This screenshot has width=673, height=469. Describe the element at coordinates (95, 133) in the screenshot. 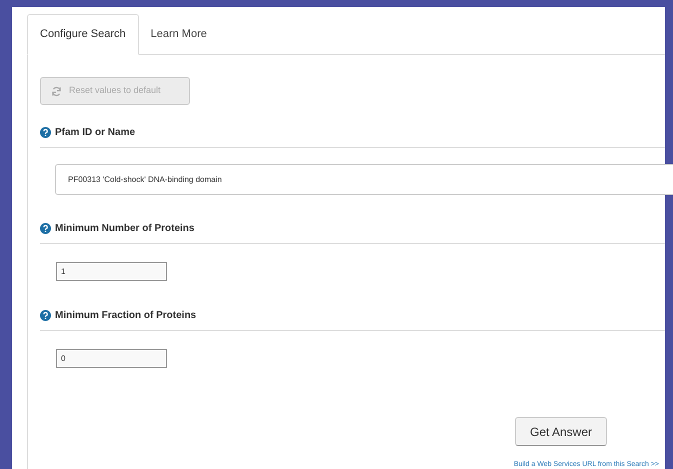

I see `parameter-label: Pfam ID or Name` at that location.